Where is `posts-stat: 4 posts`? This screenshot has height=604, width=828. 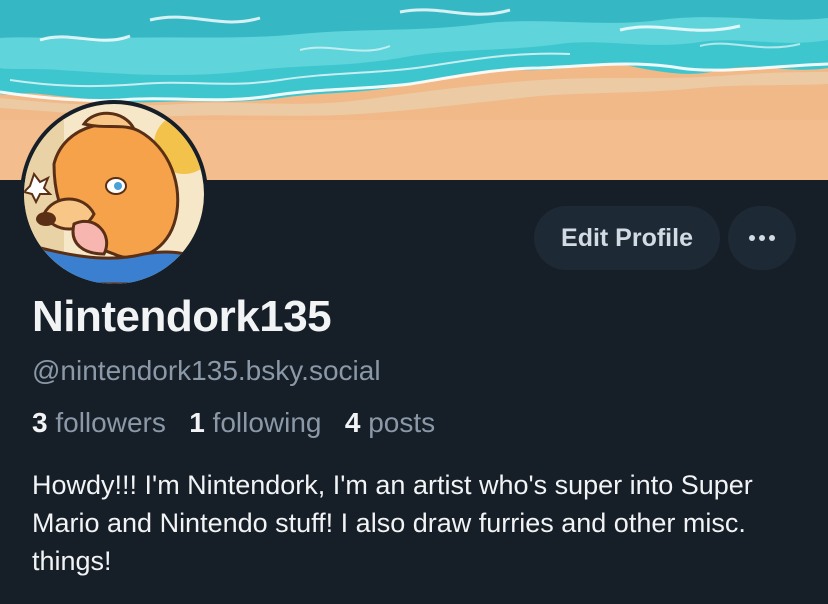
posts-stat: 4 posts is located at coordinates (390, 422).